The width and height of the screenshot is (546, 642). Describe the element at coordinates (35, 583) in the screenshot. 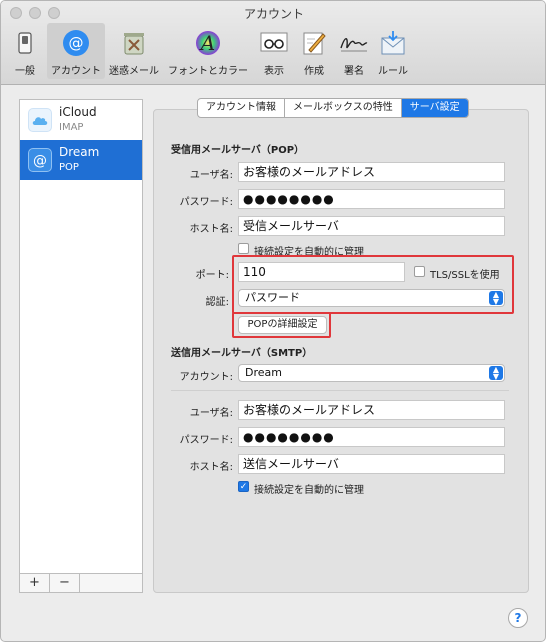

I see `add-account-button: +` at that location.